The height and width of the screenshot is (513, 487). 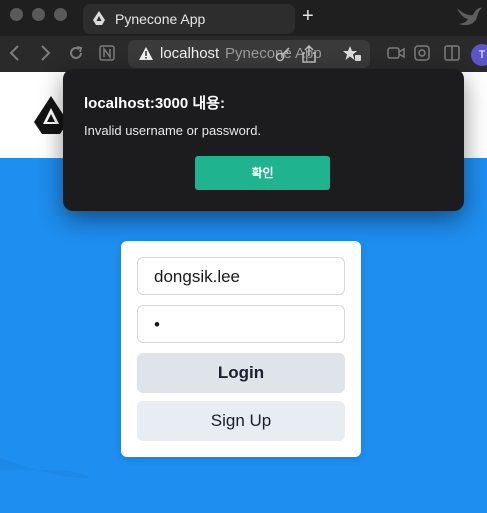 What do you see at coordinates (469, 18) in the screenshot?
I see `bird-icon` at bounding box center [469, 18].